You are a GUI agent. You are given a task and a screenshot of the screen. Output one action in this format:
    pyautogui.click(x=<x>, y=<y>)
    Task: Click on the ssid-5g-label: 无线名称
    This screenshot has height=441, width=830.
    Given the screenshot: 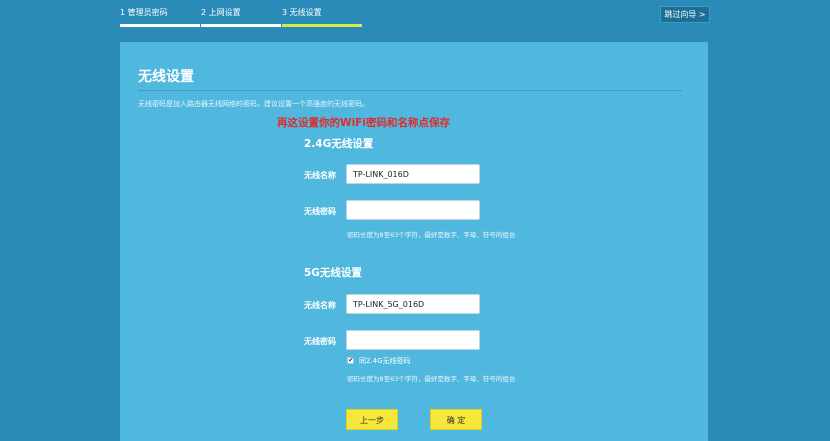 What is the action you would take?
    pyautogui.click(x=320, y=305)
    